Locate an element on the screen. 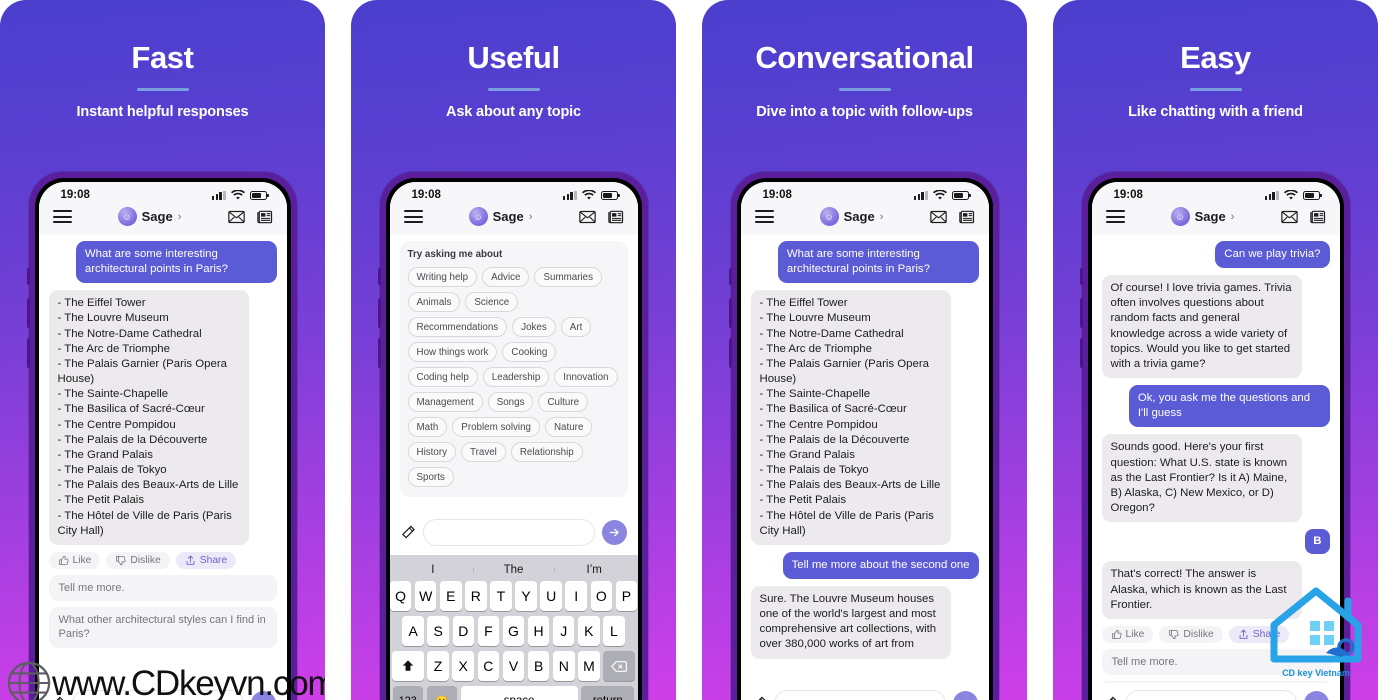 The height and width of the screenshot is (700, 1400). key: U is located at coordinates (551, 596).